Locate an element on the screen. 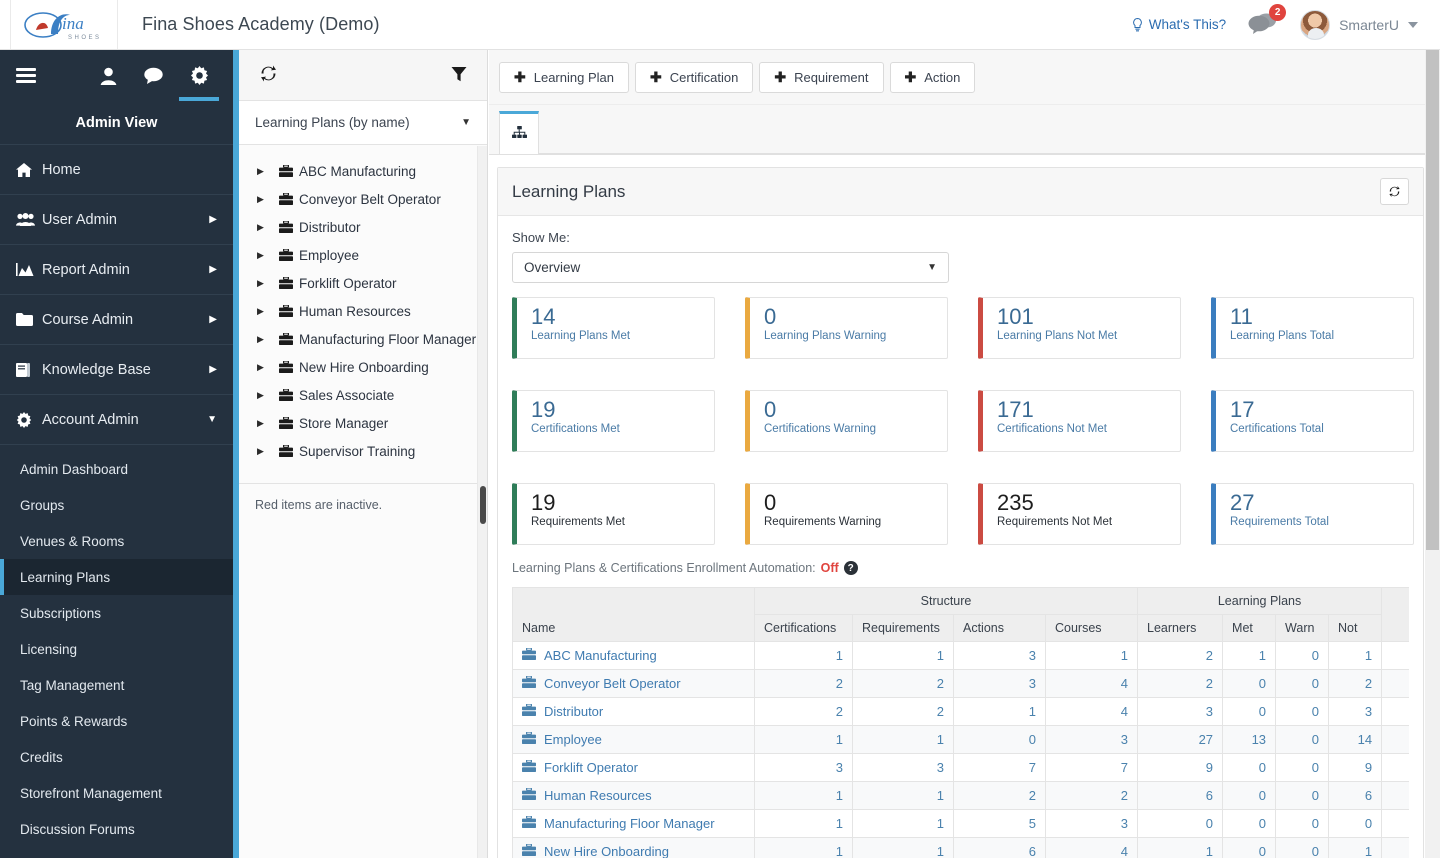 This screenshot has width=1440, height=858. stat-card-certifications-not-met: 171 Certifications Not Met is located at coordinates (1079, 421).